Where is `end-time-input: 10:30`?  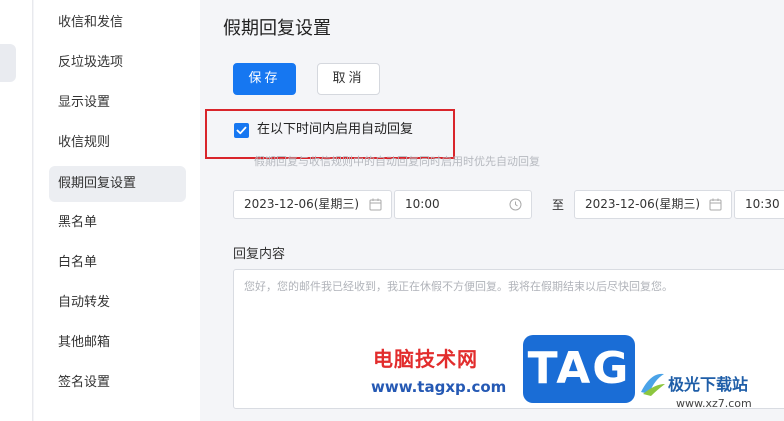
end-time-input: 10:30 is located at coordinates (759, 204).